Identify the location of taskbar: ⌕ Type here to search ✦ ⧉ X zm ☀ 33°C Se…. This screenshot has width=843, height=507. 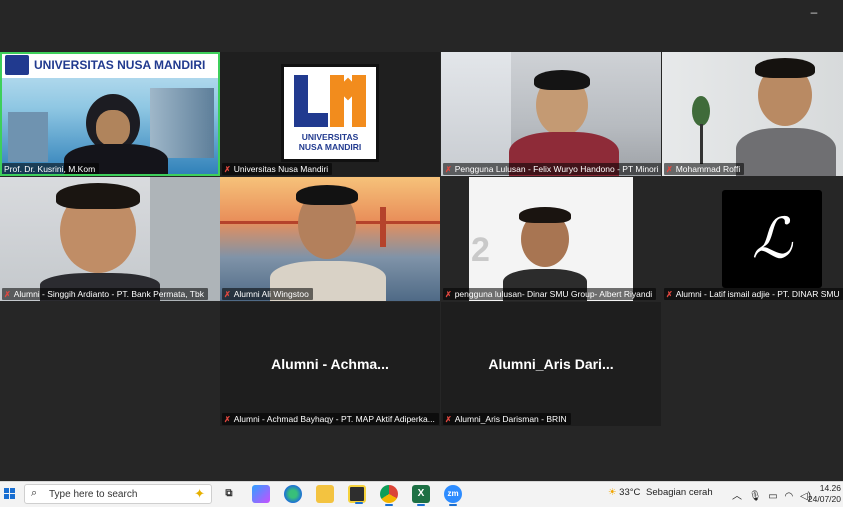
(421, 494).